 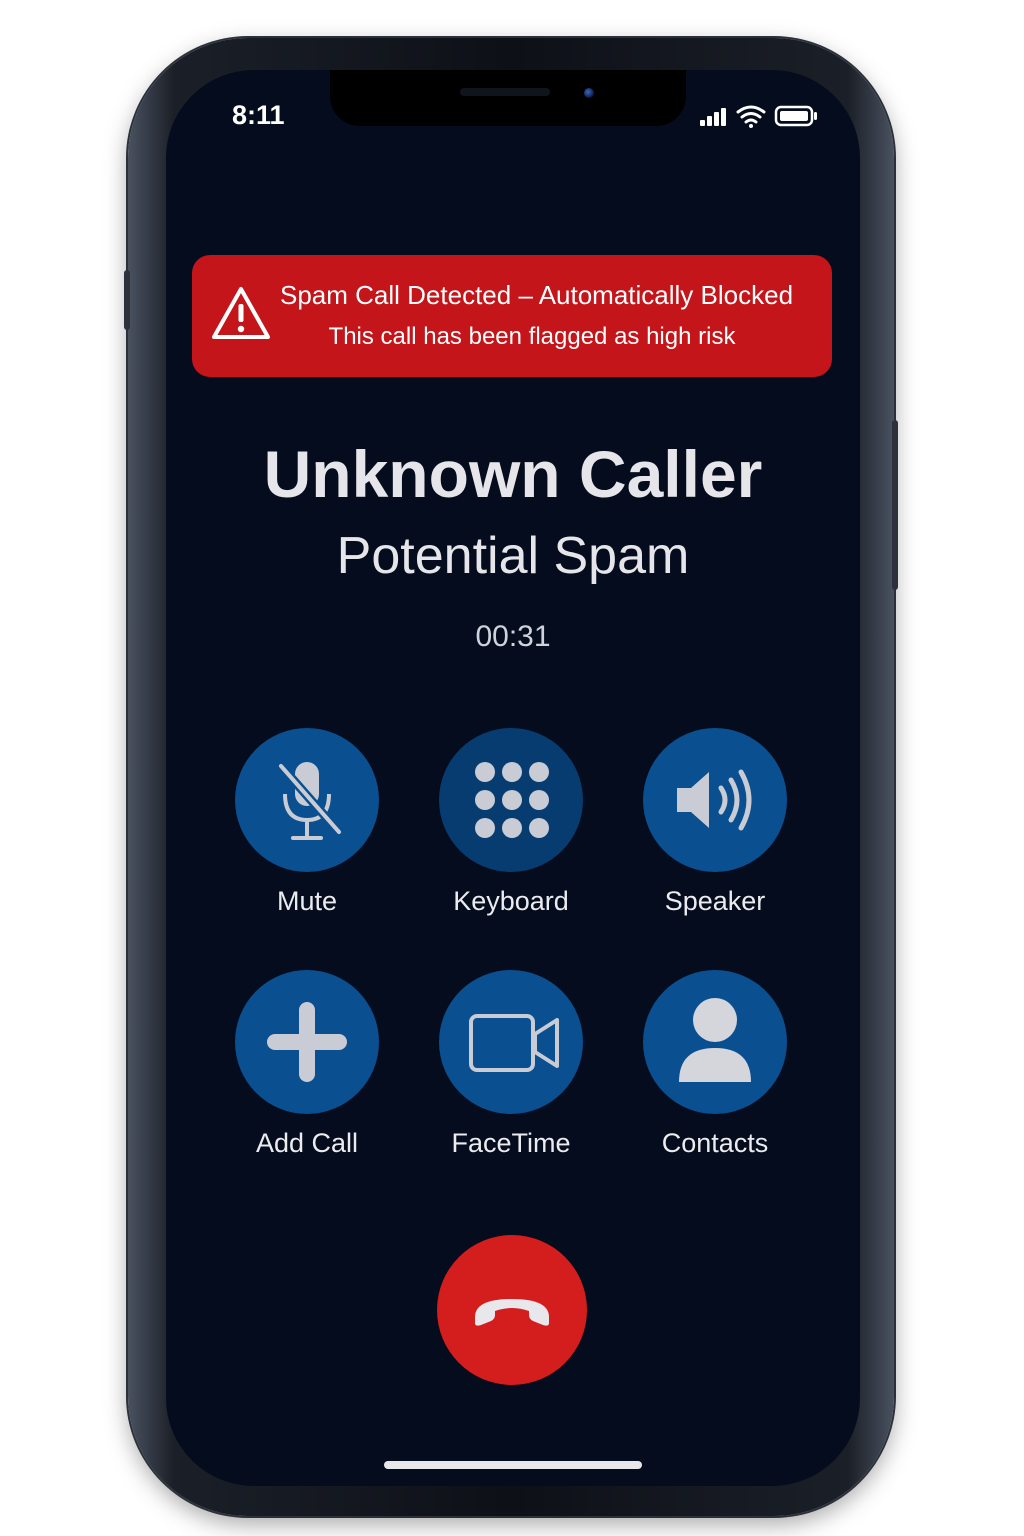 What do you see at coordinates (714, 800) in the screenshot?
I see `speaker-icon` at bounding box center [714, 800].